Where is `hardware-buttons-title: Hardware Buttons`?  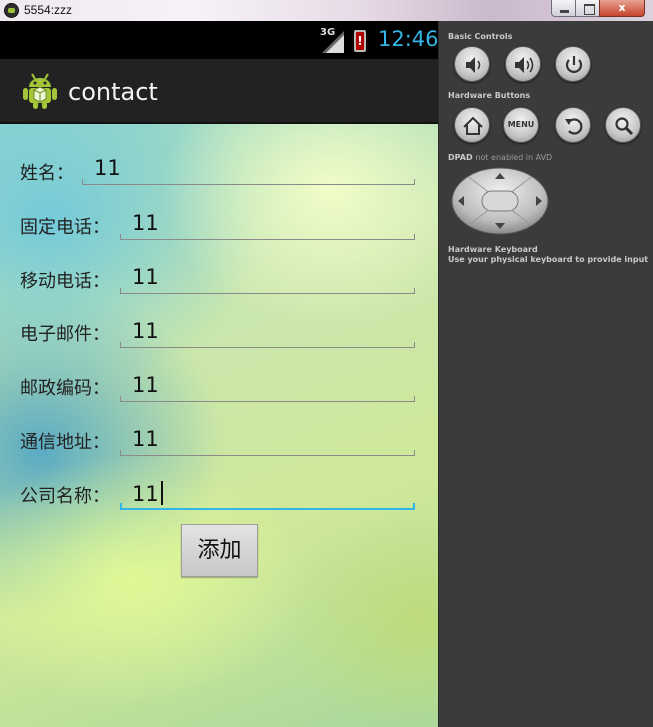 hardware-buttons-title: Hardware Buttons is located at coordinates (489, 95).